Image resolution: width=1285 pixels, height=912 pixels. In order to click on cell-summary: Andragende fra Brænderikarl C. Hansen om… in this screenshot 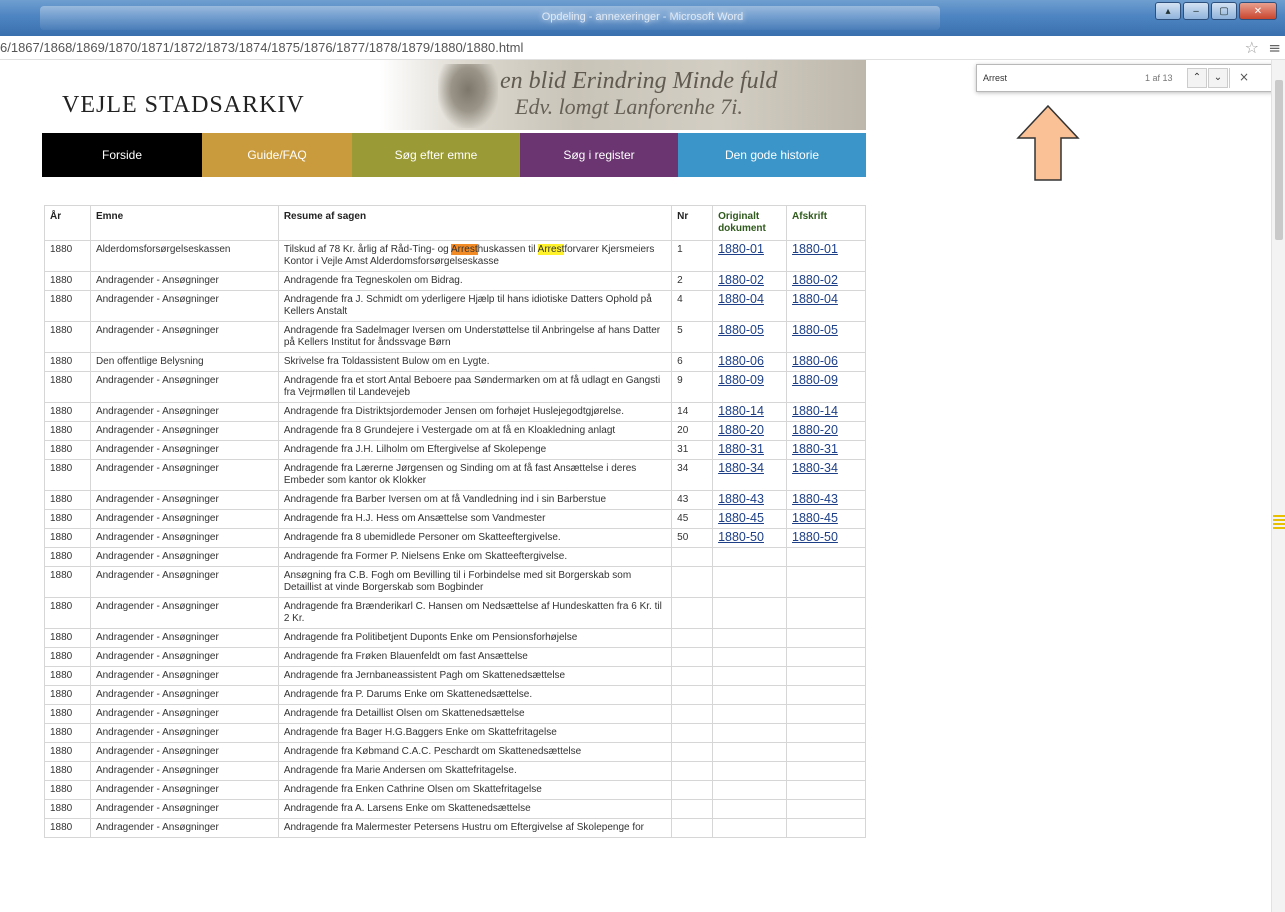, I will do `click(475, 613)`.